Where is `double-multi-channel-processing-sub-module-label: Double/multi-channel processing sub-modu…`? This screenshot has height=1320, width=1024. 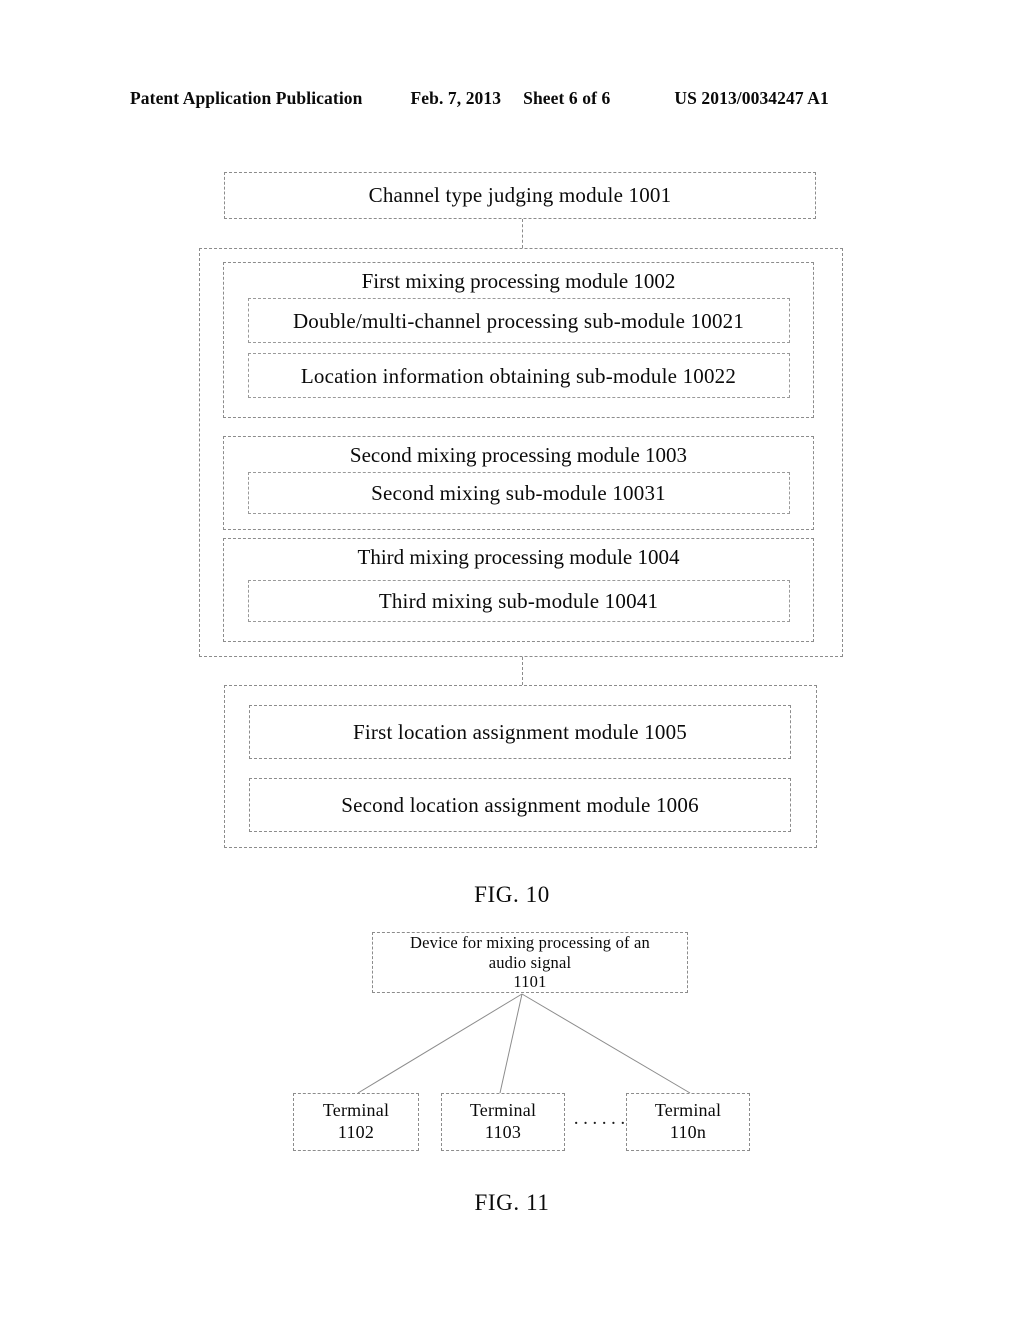 double-multi-channel-processing-sub-module-label: Double/multi-channel processing sub-modu… is located at coordinates (518, 320).